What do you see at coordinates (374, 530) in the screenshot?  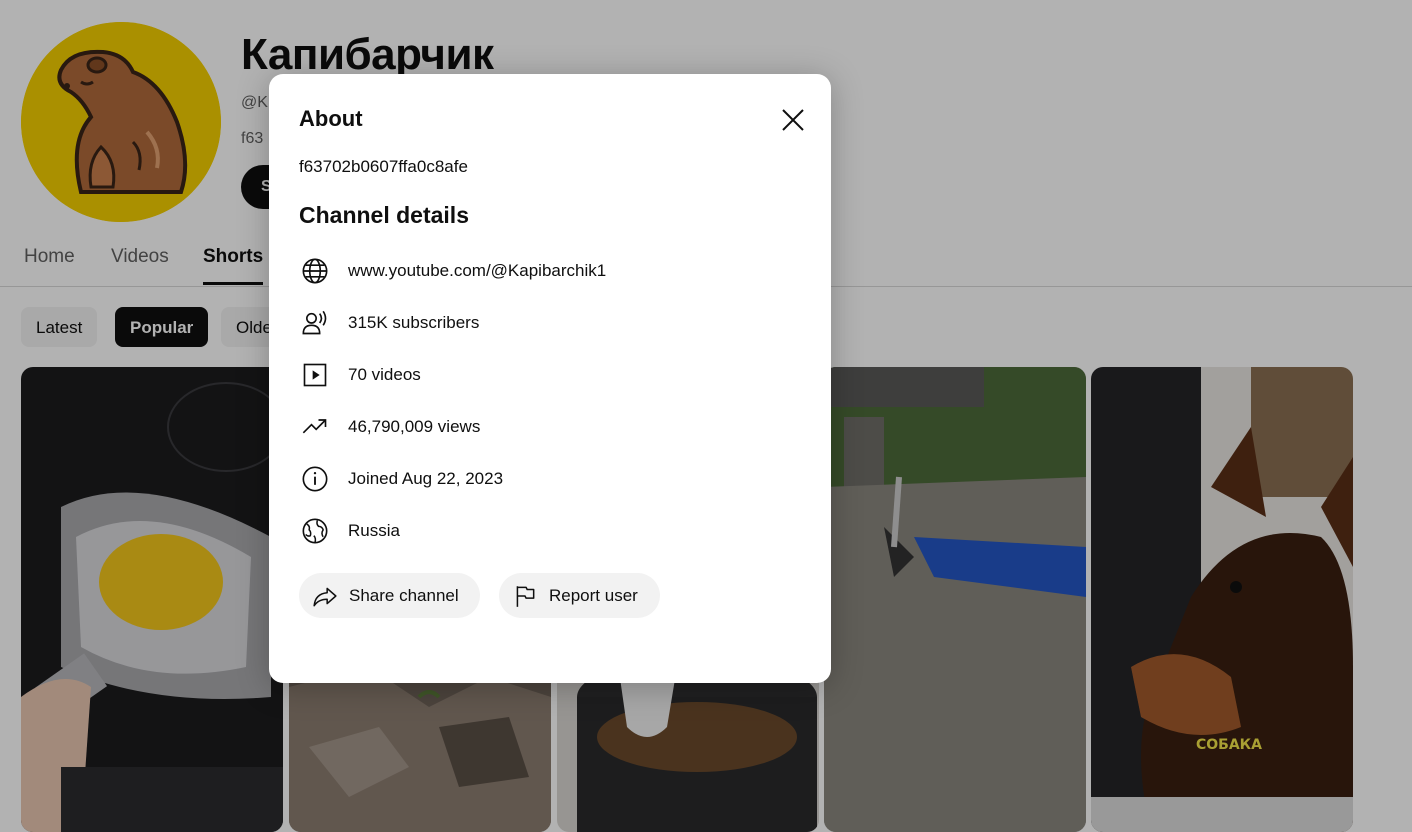 I see `country: Russia` at bounding box center [374, 530].